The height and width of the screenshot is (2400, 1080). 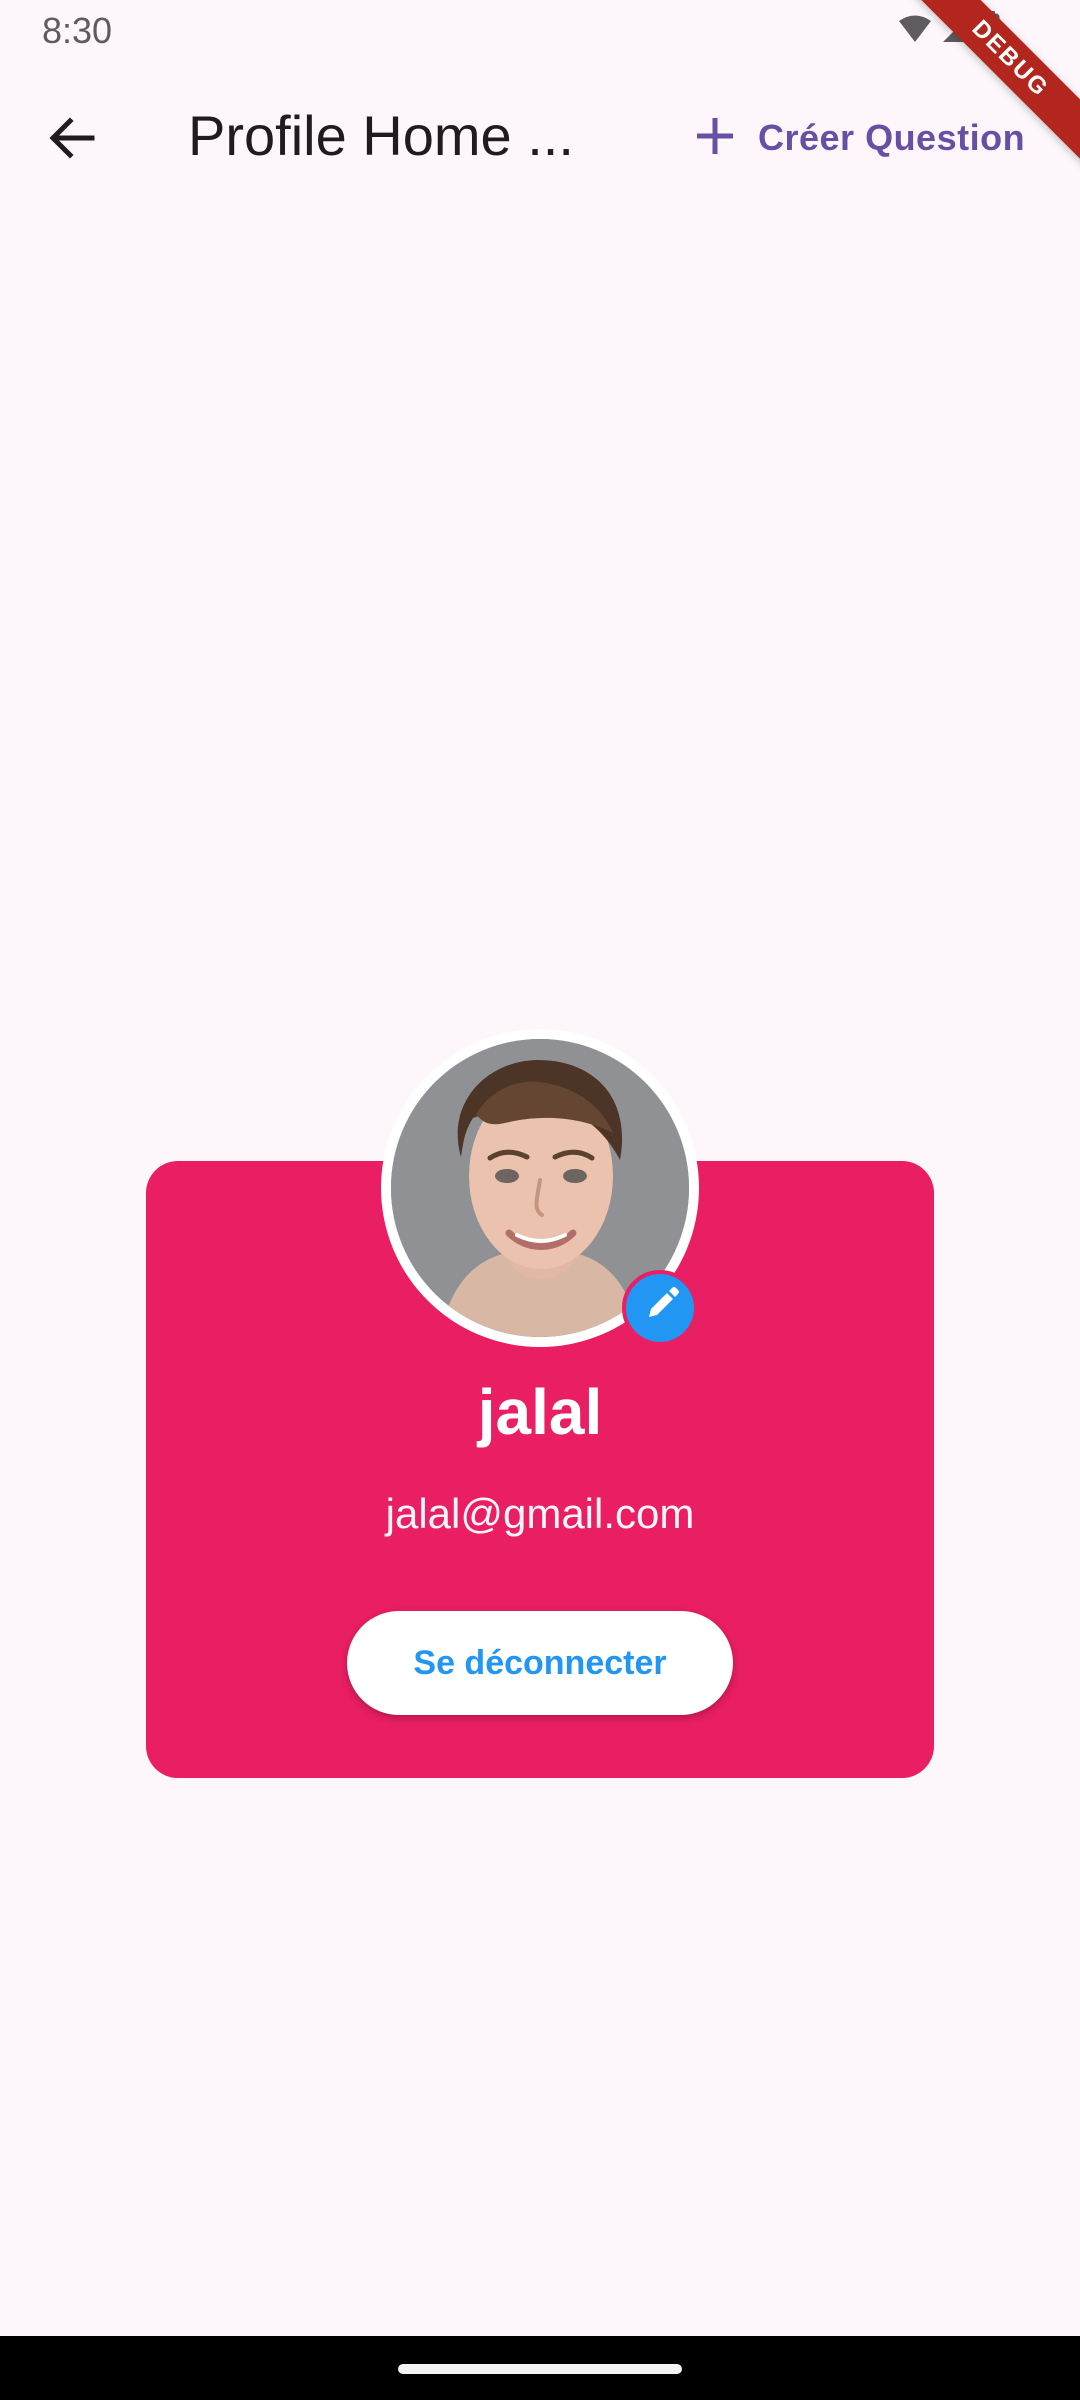 I want to click on logout-button: Se déconnecter, so click(x=540, y=1663).